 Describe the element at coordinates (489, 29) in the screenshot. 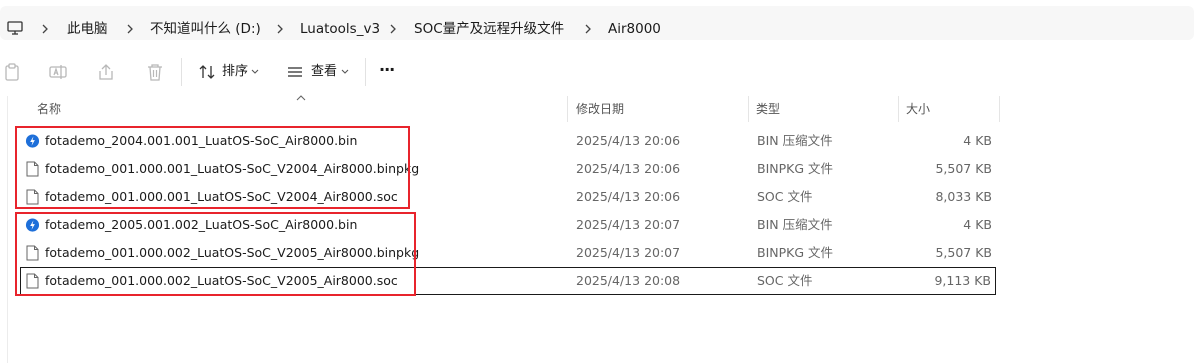

I see `breadcrumb-item-soc-folder: SOC量产及远程升级文件` at that location.